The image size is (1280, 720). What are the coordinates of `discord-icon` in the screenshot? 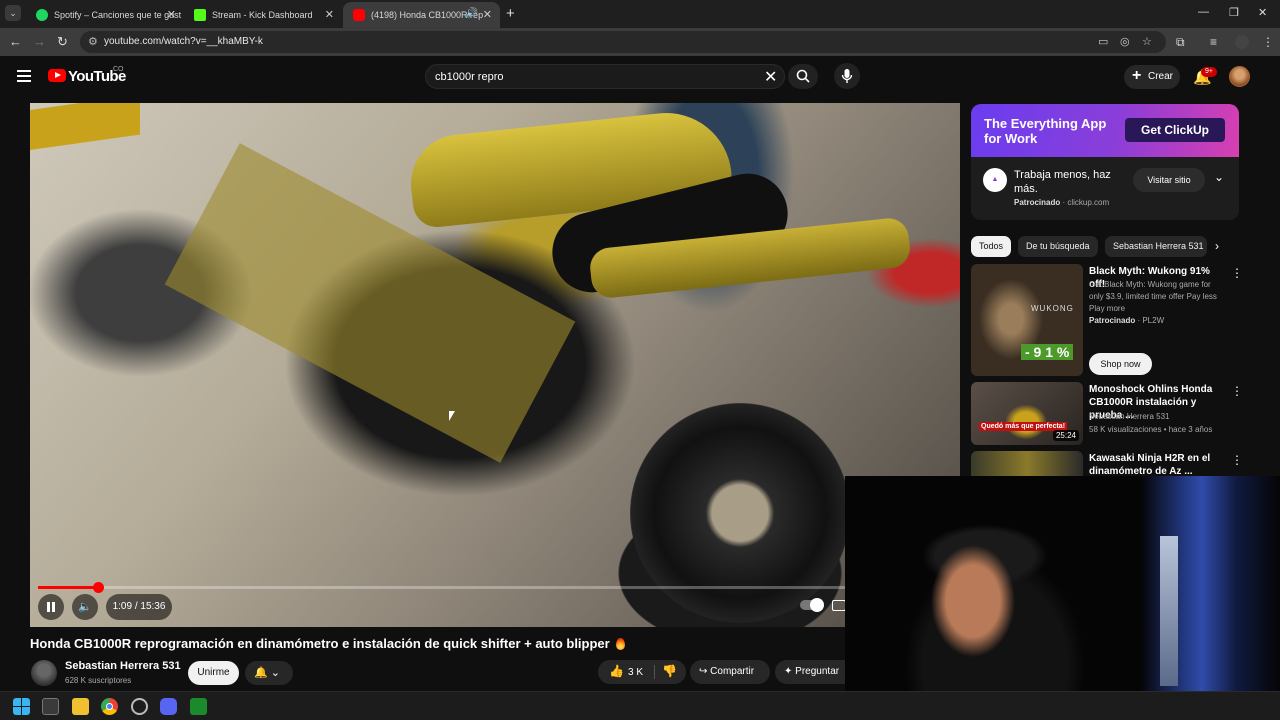 It's located at (168, 706).